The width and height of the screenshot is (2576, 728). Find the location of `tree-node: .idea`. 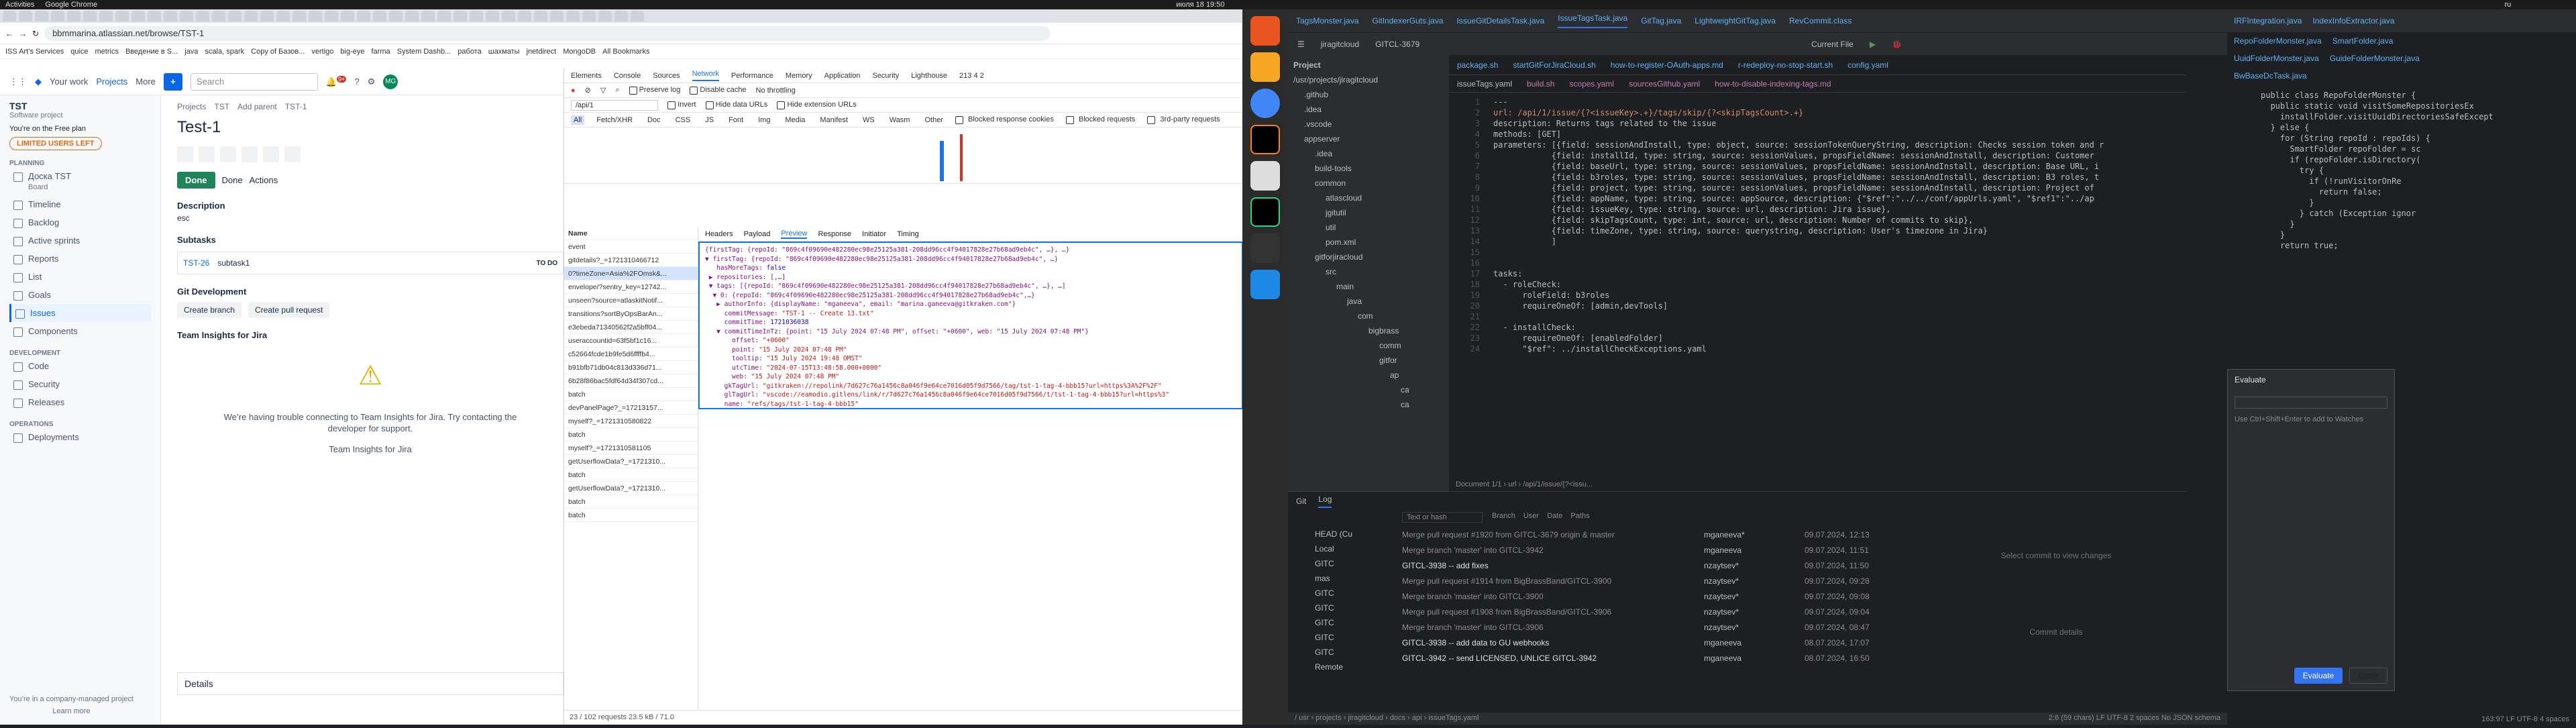

tree-node: .idea is located at coordinates (1368, 153).